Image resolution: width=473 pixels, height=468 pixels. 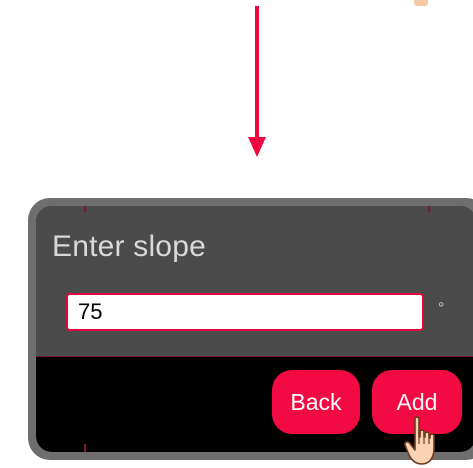 What do you see at coordinates (419, 440) in the screenshot?
I see `pointing-hand-icon` at bounding box center [419, 440].